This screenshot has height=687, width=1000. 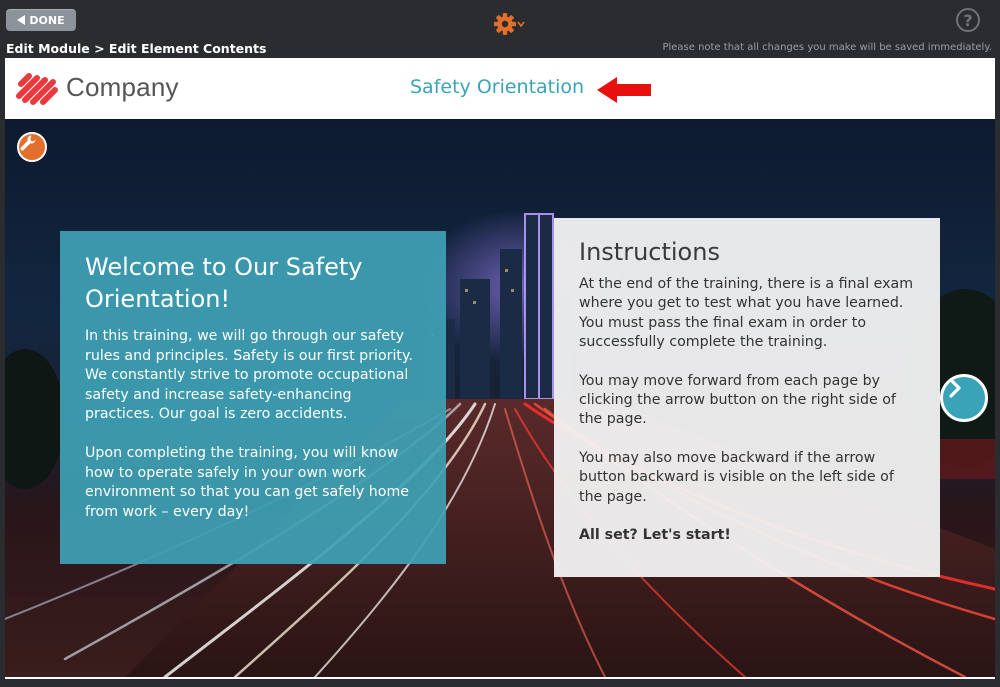 I want to click on breadcrumb: Edit Module > Edit Element Contents, so click(x=136, y=48).